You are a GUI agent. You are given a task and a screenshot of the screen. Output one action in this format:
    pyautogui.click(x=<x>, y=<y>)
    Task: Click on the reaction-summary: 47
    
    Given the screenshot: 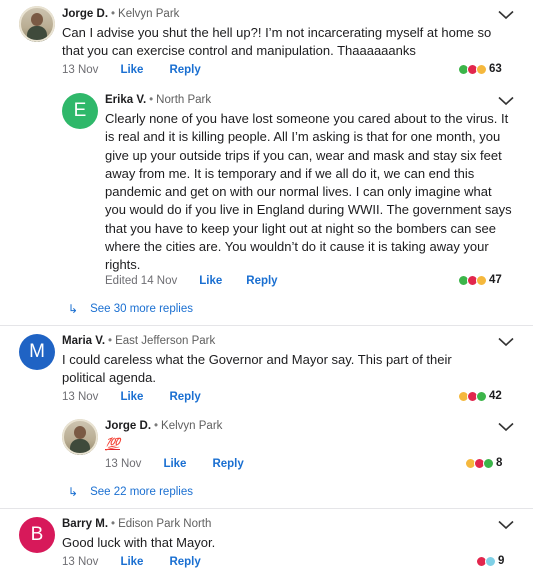 What is the action you would take?
    pyautogui.click(x=480, y=280)
    